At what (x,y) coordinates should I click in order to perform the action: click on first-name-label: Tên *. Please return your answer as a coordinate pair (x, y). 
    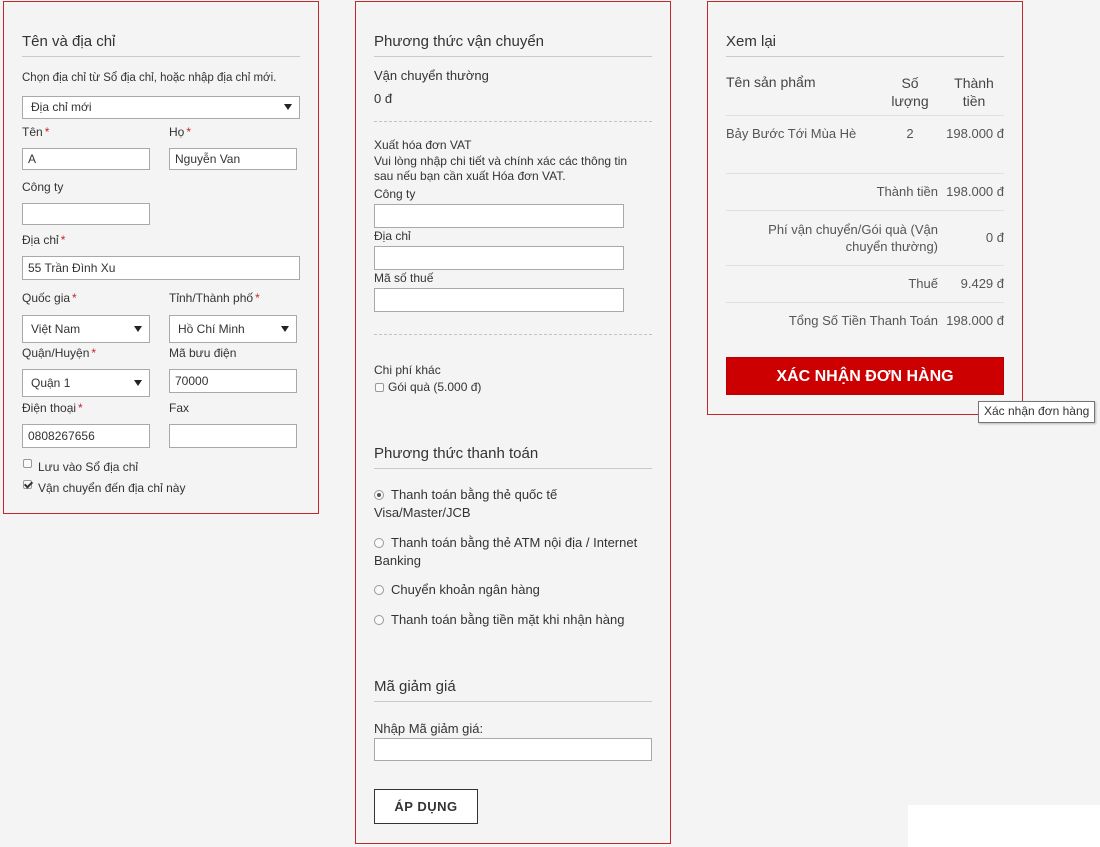
    Looking at the image, I should click on (36, 132).